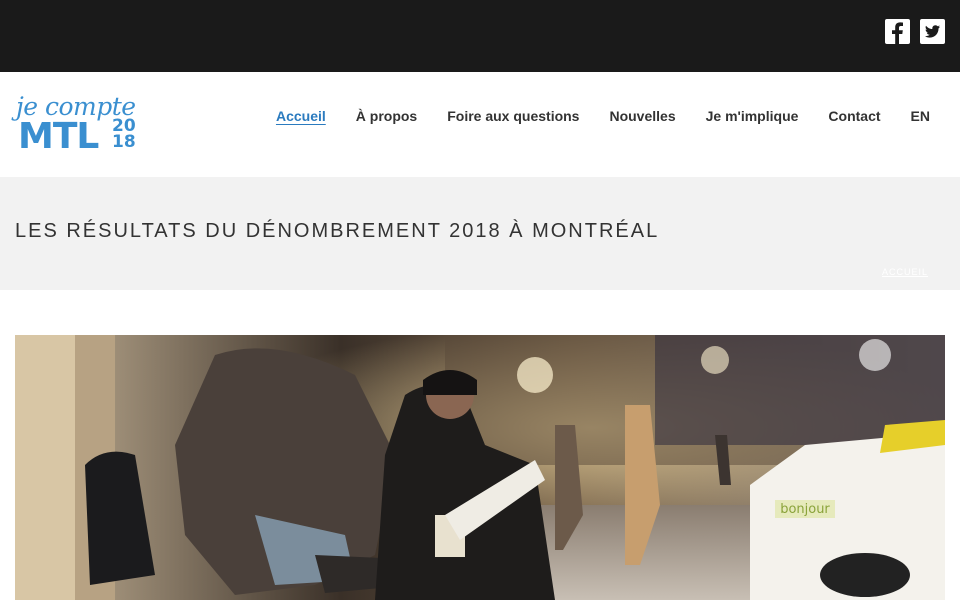  Describe the element at coordinates (301, 116) in the screenshot. I see `nav-item-accueil: Accueil` at that location.